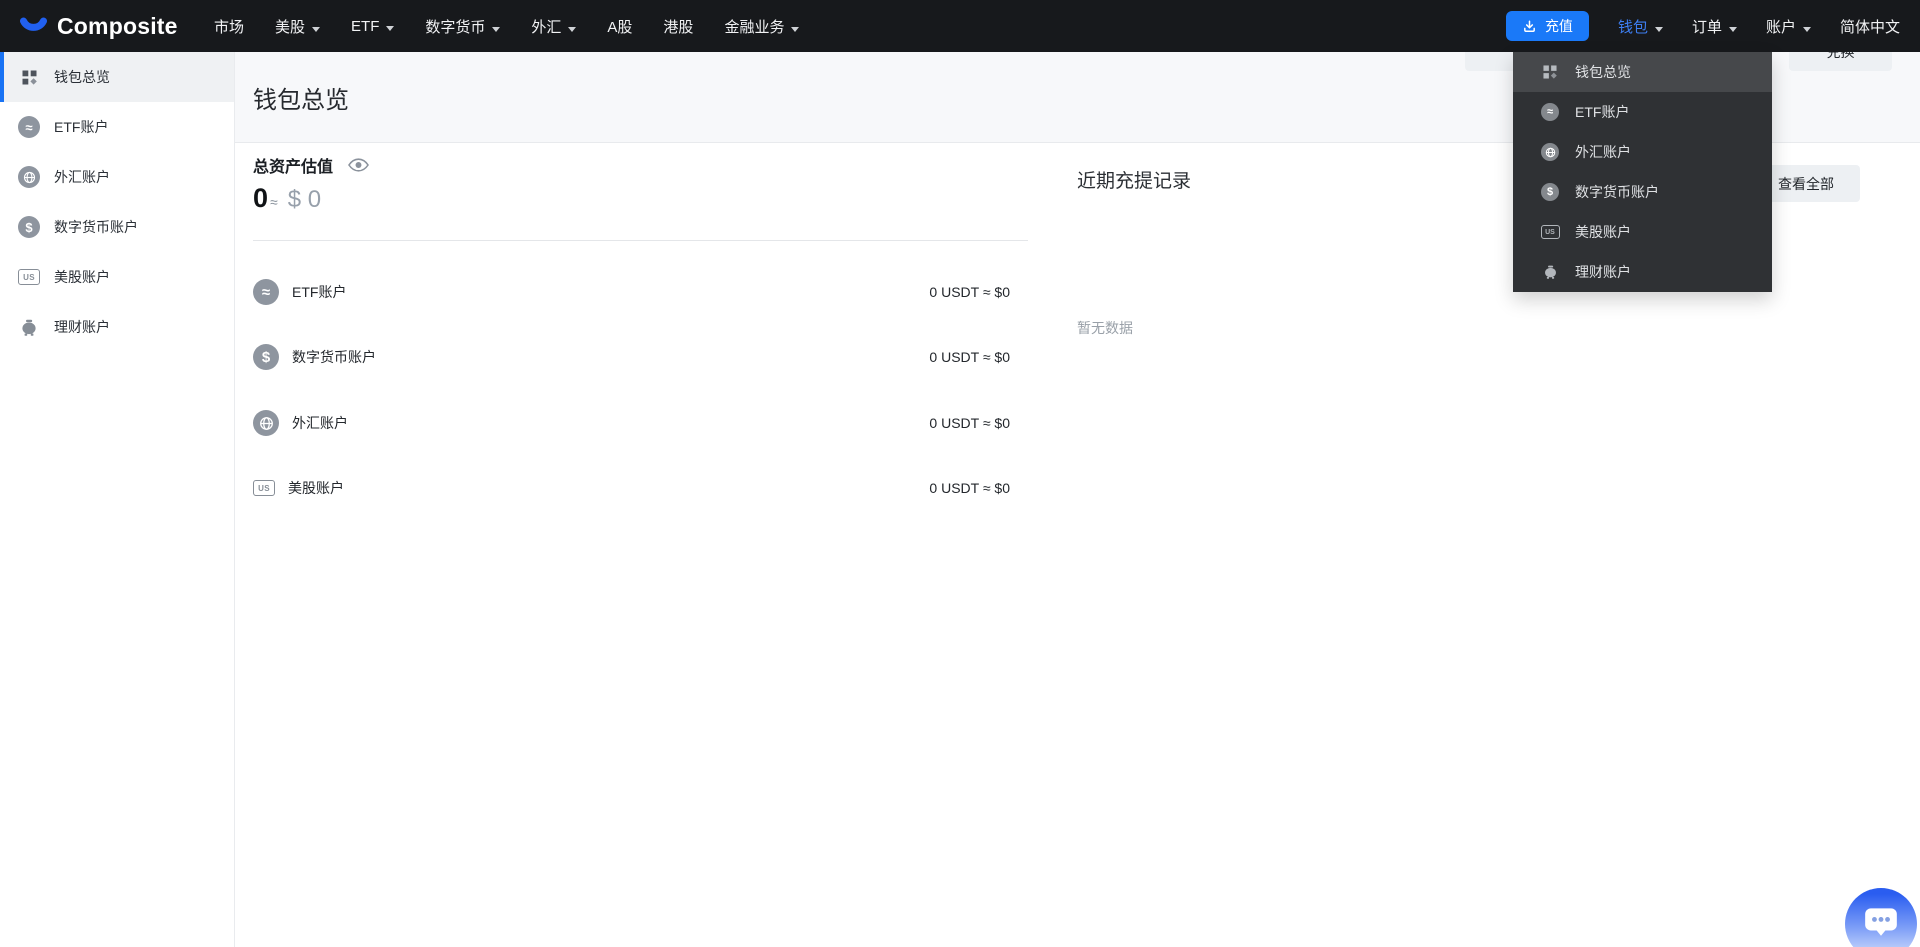 Image resolution: width=1920 pixels, height=947 pixels. I want to click on wallet-menu-item-overview: 钱包总览, so click(1642, 72).